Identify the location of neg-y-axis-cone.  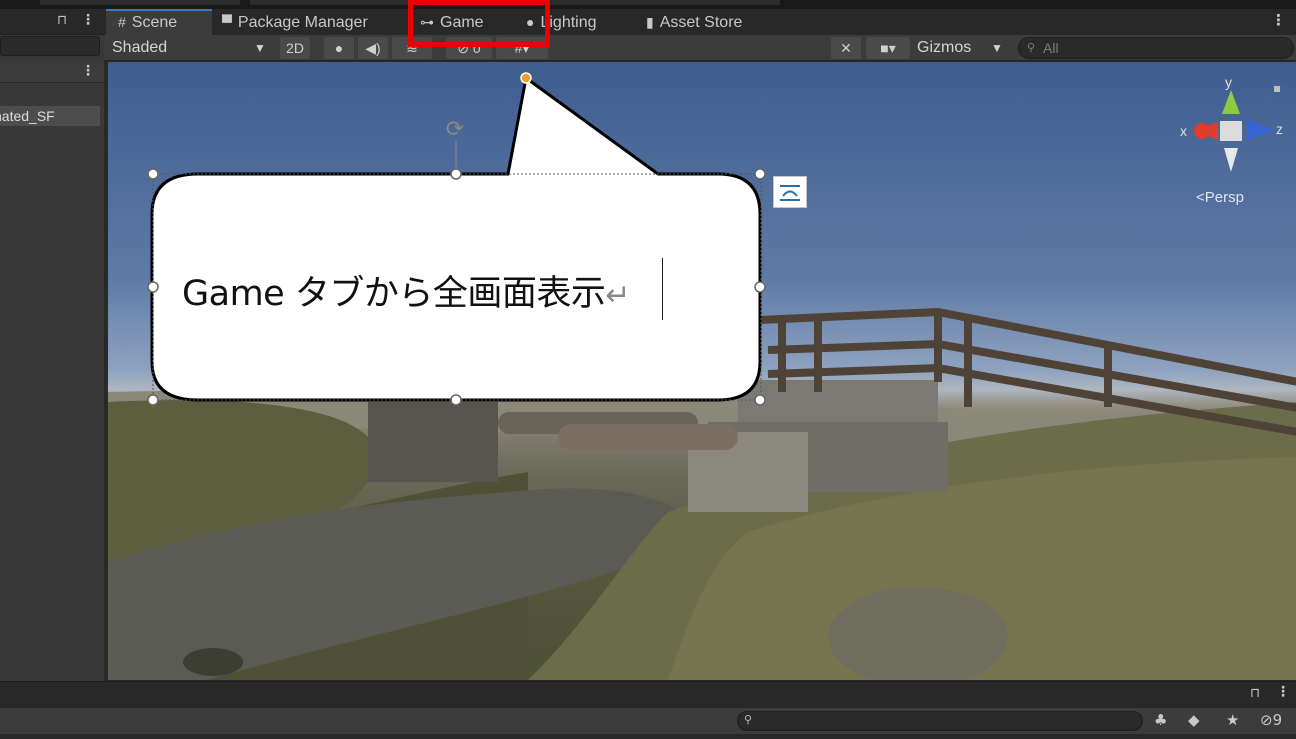
(1231, 160).